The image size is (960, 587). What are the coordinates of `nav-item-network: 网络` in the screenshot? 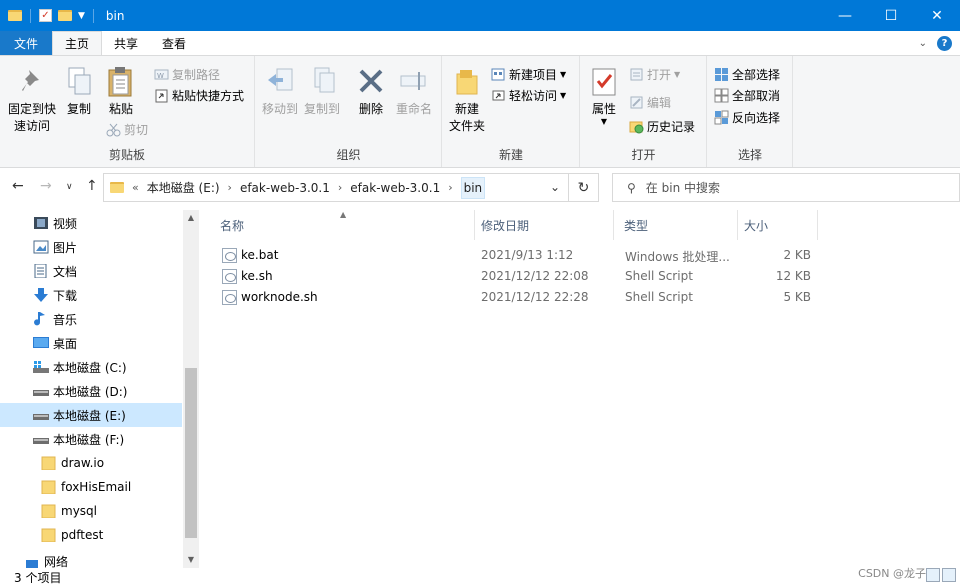 It's located at (91, 561).